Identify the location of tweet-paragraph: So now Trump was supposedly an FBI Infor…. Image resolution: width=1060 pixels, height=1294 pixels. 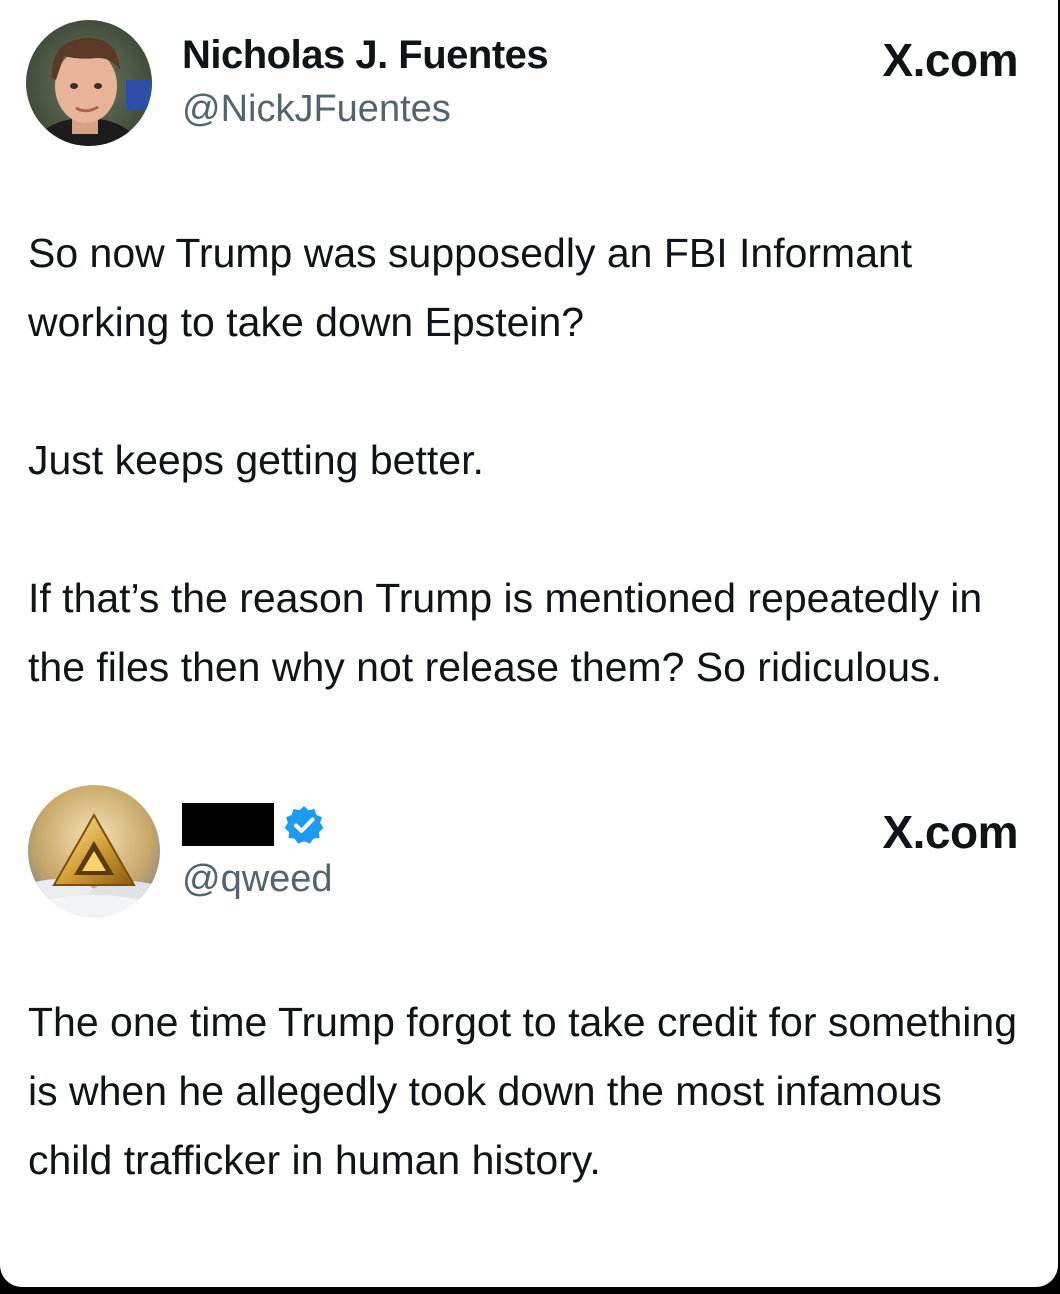
(470, 287).